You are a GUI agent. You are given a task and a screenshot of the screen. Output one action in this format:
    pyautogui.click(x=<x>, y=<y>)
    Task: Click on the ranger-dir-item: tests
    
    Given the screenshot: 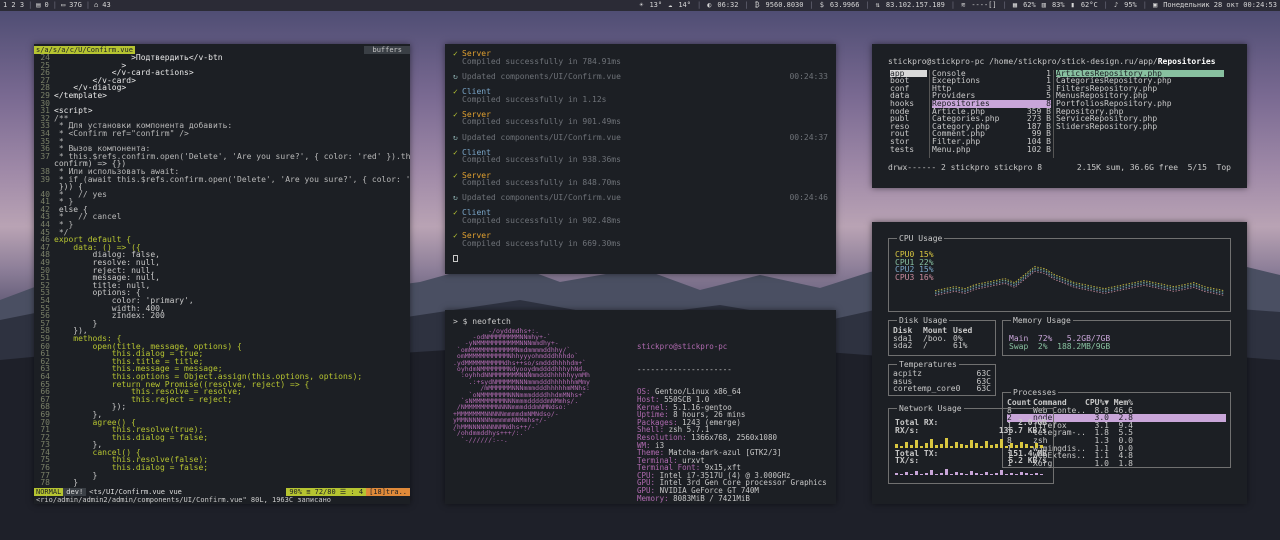 What is the action you would take?
    pyautogui.click(x=908, y=149)
    